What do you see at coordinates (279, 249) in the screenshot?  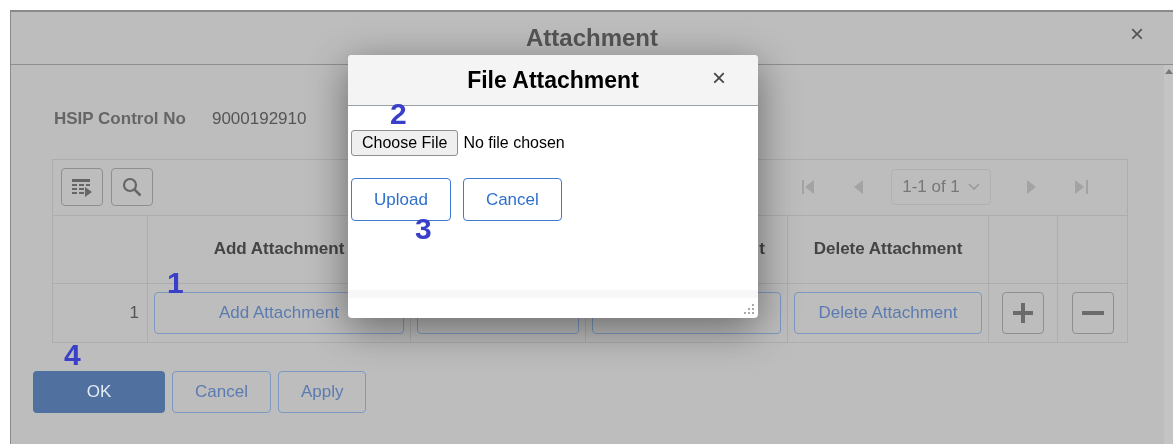 I see `column-header: Add Attachment` at bounding box center [279, 249].